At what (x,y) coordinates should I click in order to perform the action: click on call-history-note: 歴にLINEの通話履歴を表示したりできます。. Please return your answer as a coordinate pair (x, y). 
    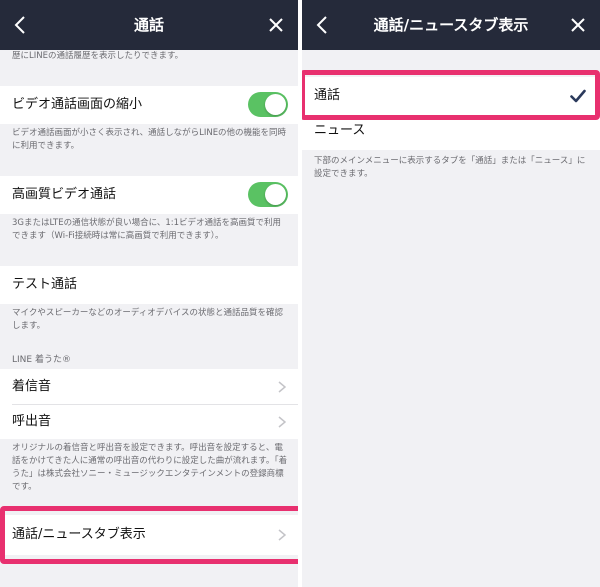
    Looking at the image, I should click on (98, 56).